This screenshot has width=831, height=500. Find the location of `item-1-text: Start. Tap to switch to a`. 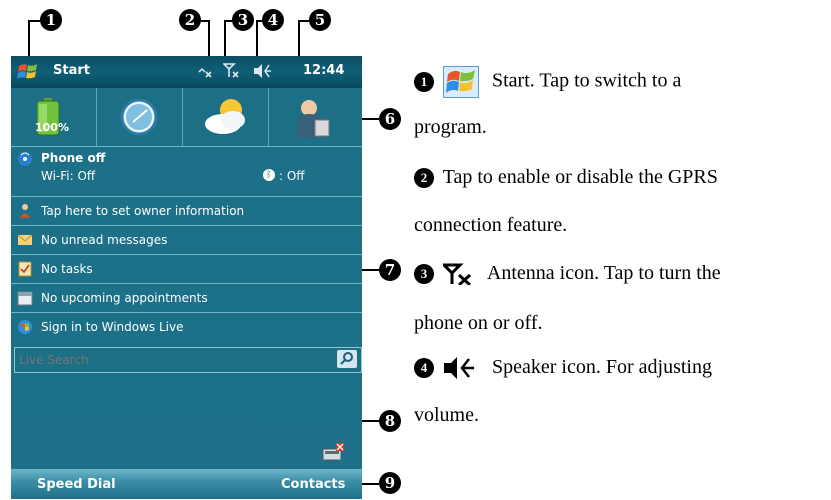

item-1-text: Start. Tap to switch to a is located at coordinates (587, 80).